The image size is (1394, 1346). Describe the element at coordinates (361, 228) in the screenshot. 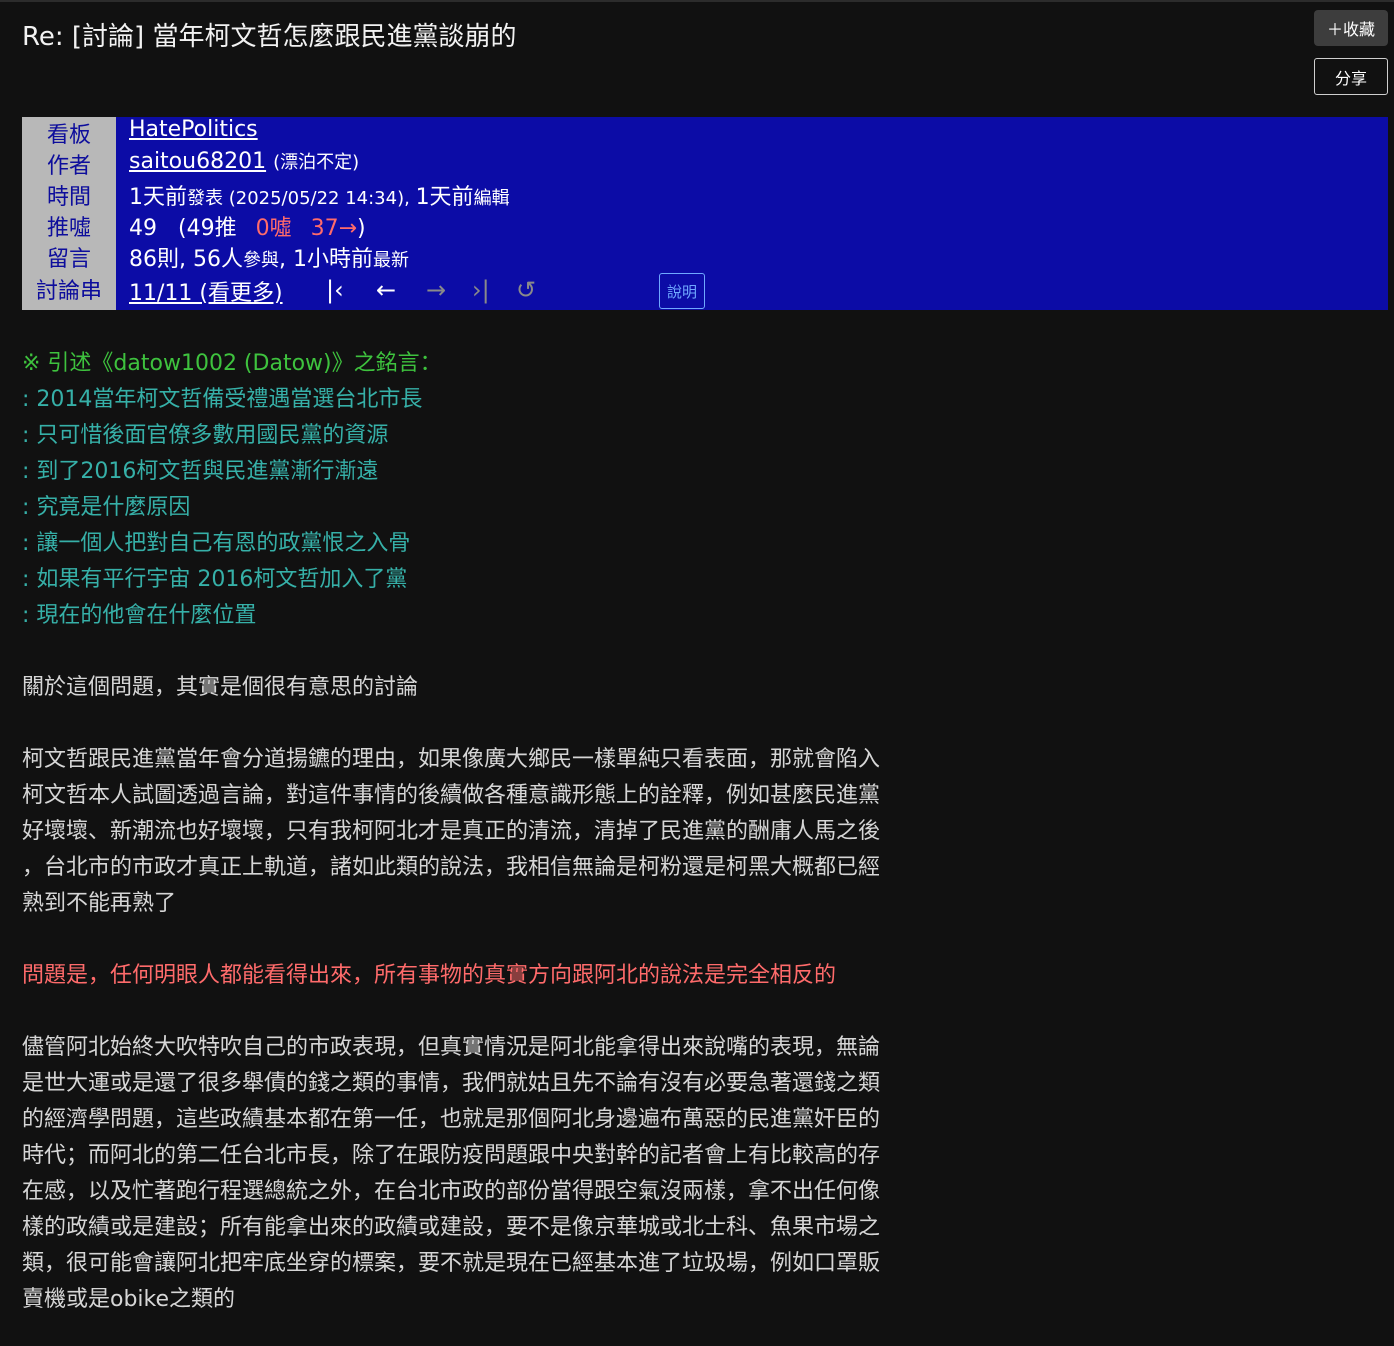

I see `push-close: )` at that location.